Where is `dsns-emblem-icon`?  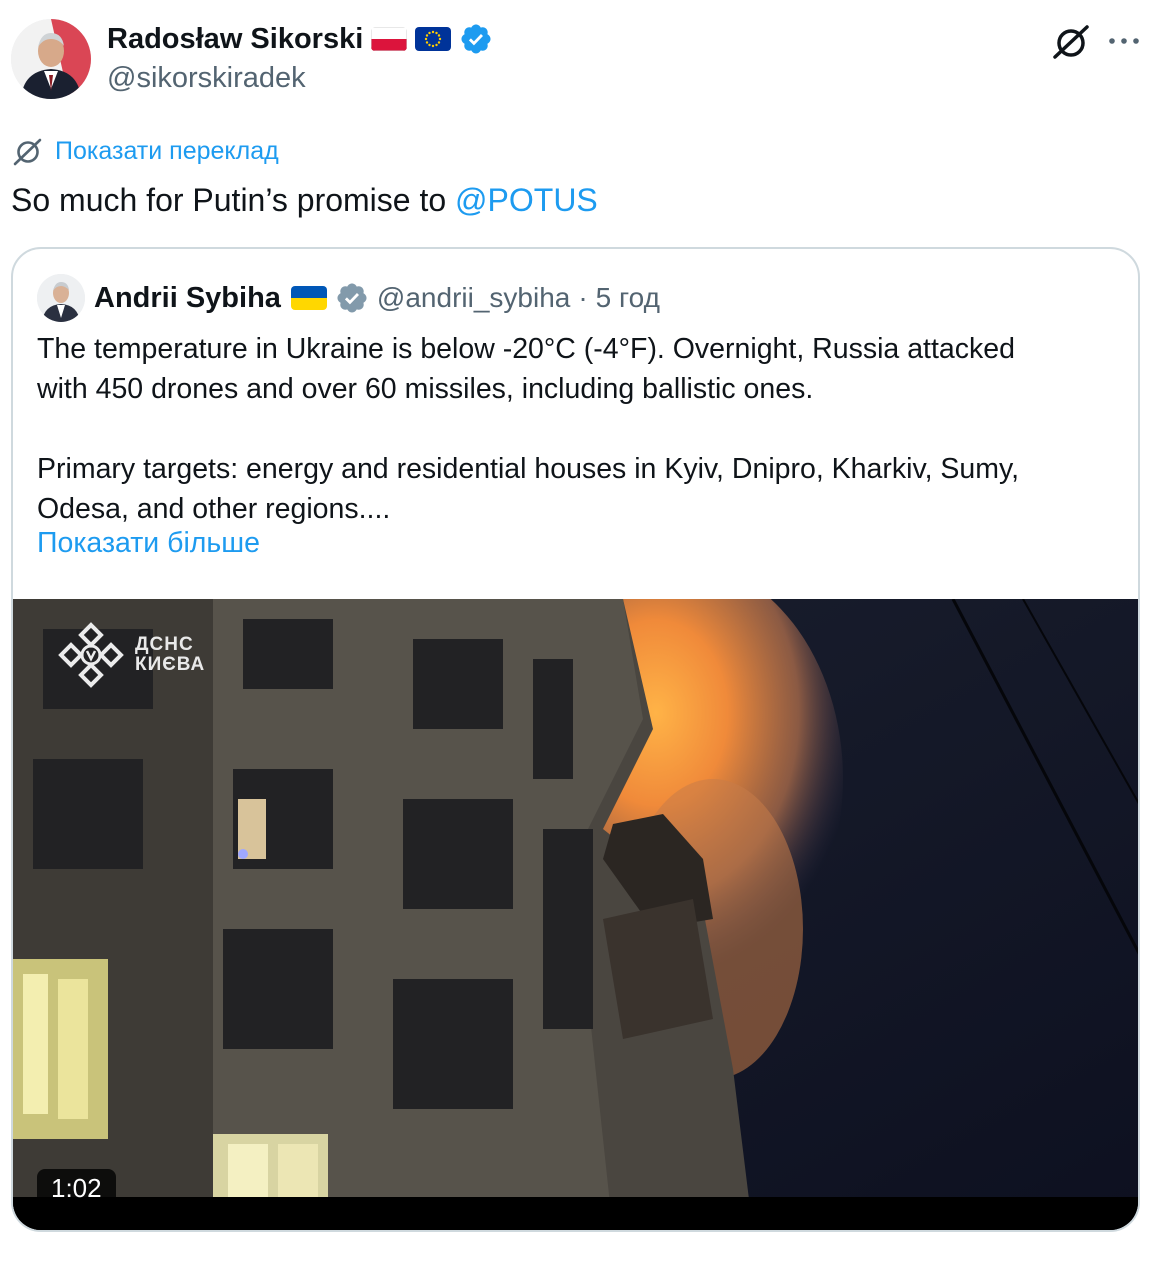 dsns-emblem-icon is located at coordinates (91, 655).